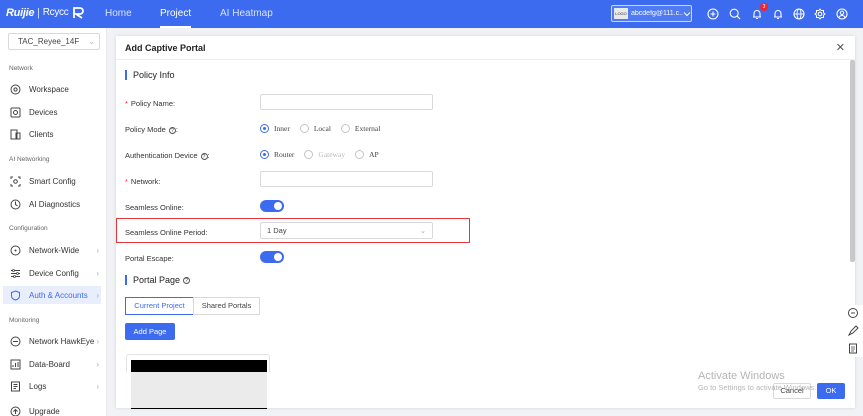  Describe the element at coordinates (15, 89) in the screenshot. I see `workspace-icon` at that location.